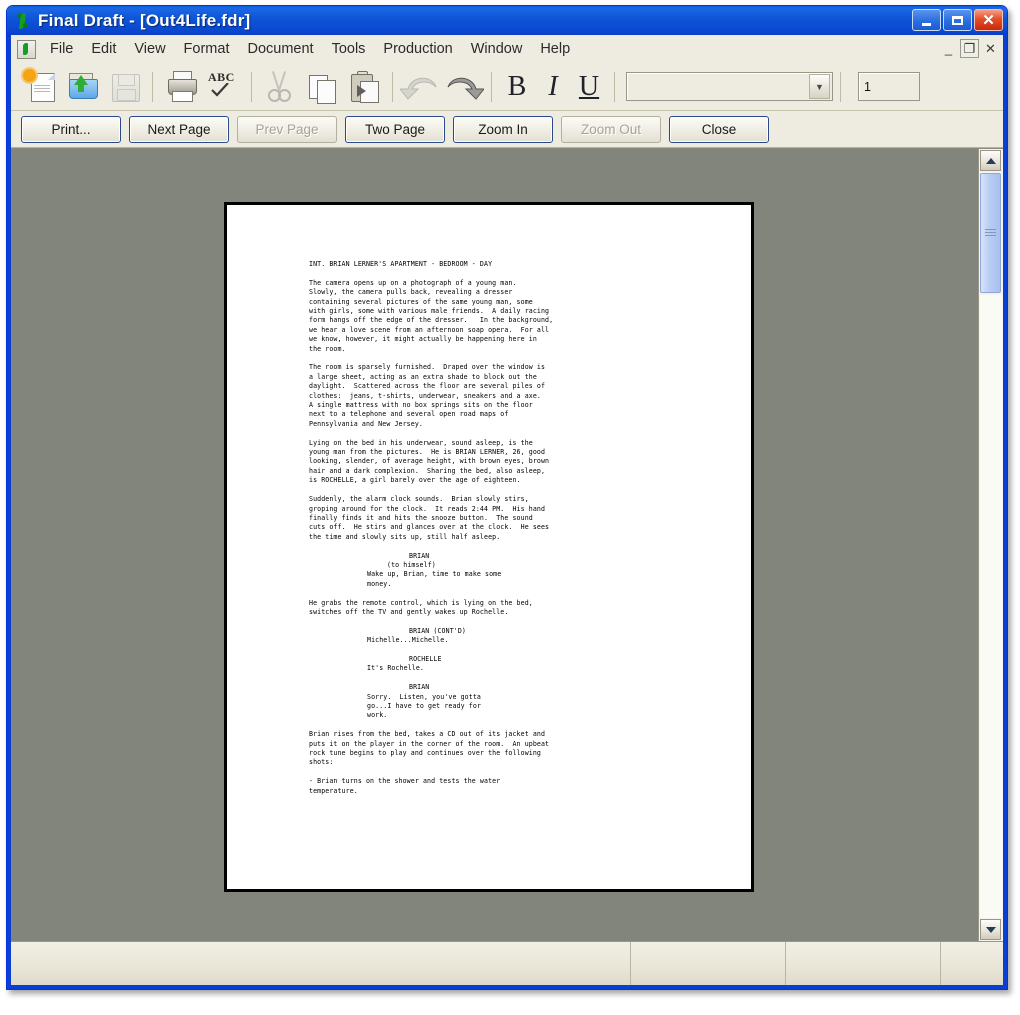 This screenshot has width=1020, height=1015. Describe the element at coordinates (223, 87) in the screenshot. I see `spell-check-icon: ABC` at that location.